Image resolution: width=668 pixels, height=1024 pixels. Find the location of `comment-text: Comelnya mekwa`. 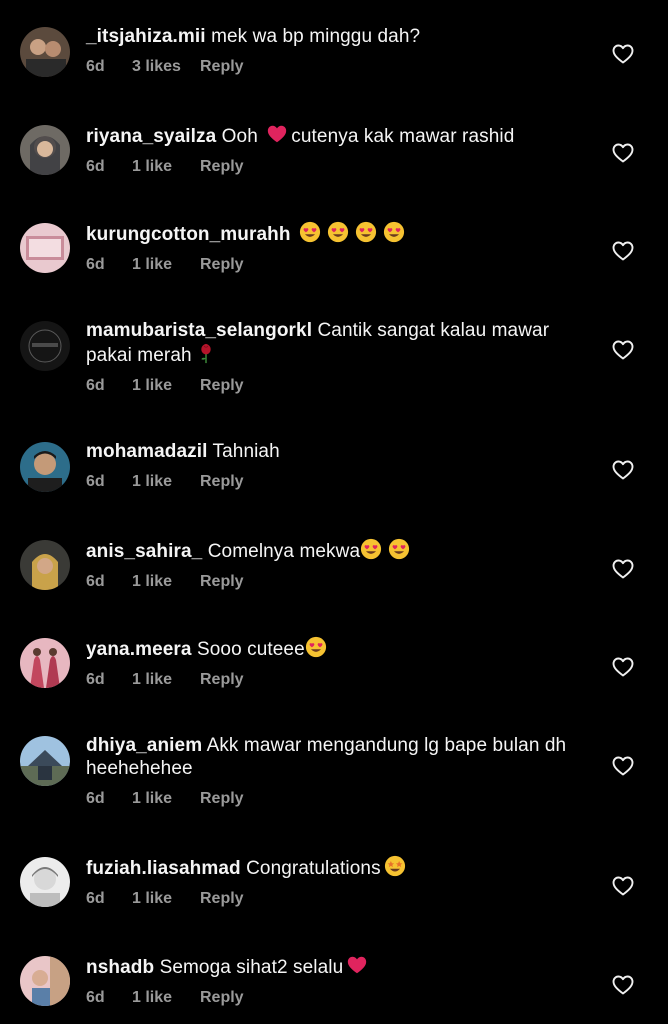

comment-text: Comelnya mekwa is located at coordinates (284, 551).